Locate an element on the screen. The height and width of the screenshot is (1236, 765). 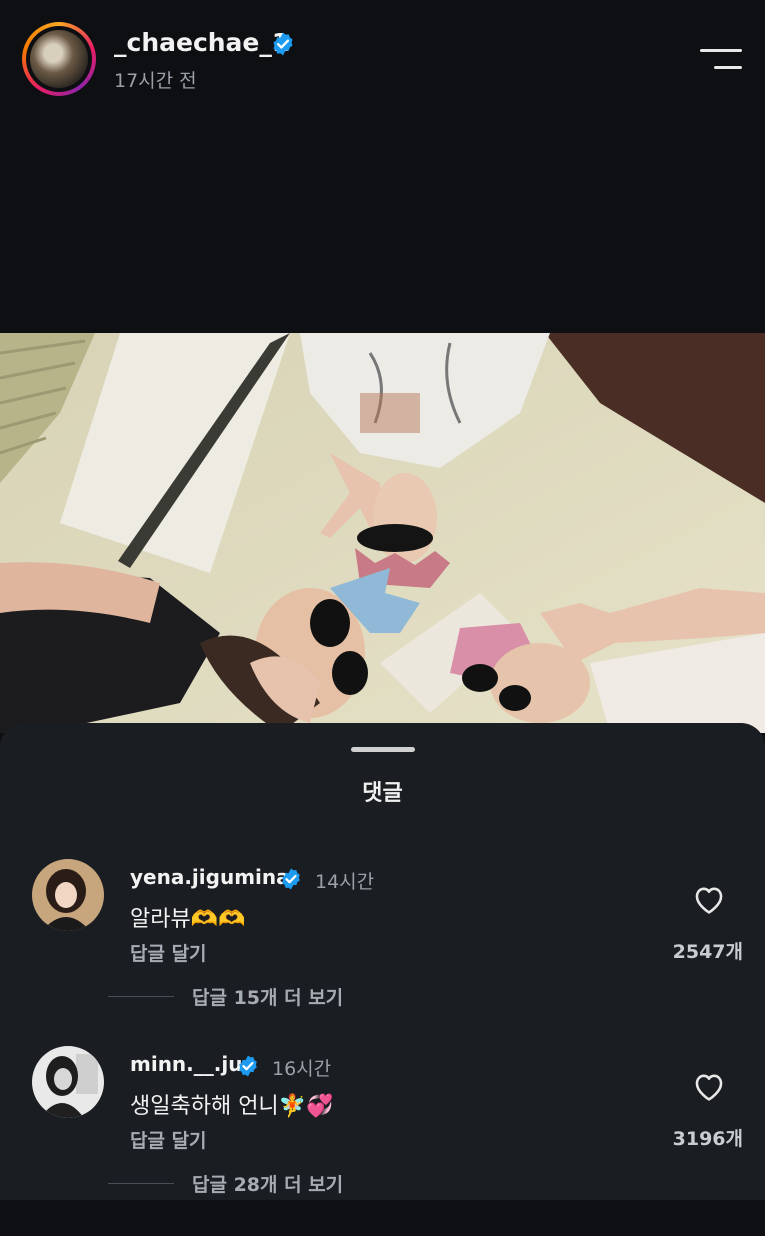
drag-handle is located at coordinates (383, 749).